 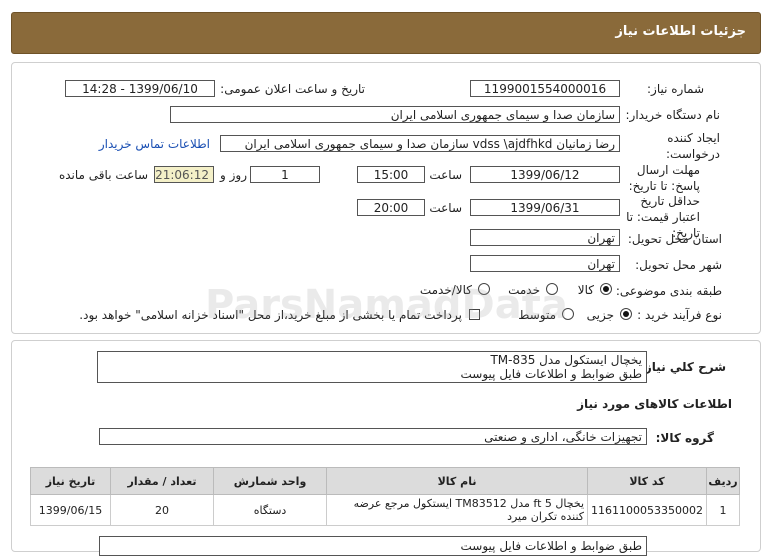 What do you see at coordinates (270, 510) in the screenshot?
I see `cell-unit: دستگاه` at bounding box center [270, 510].